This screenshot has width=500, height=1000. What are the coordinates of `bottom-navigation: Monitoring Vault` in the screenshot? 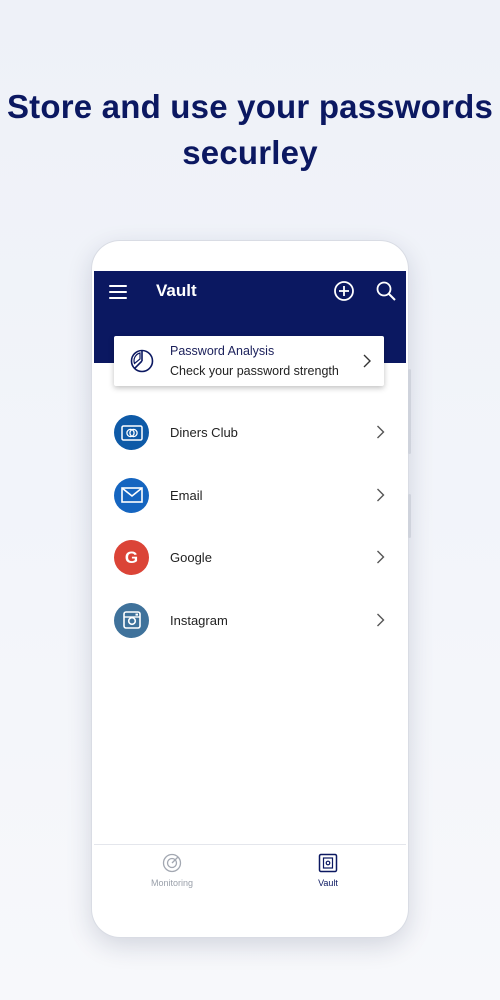 It's located at (250, 874).